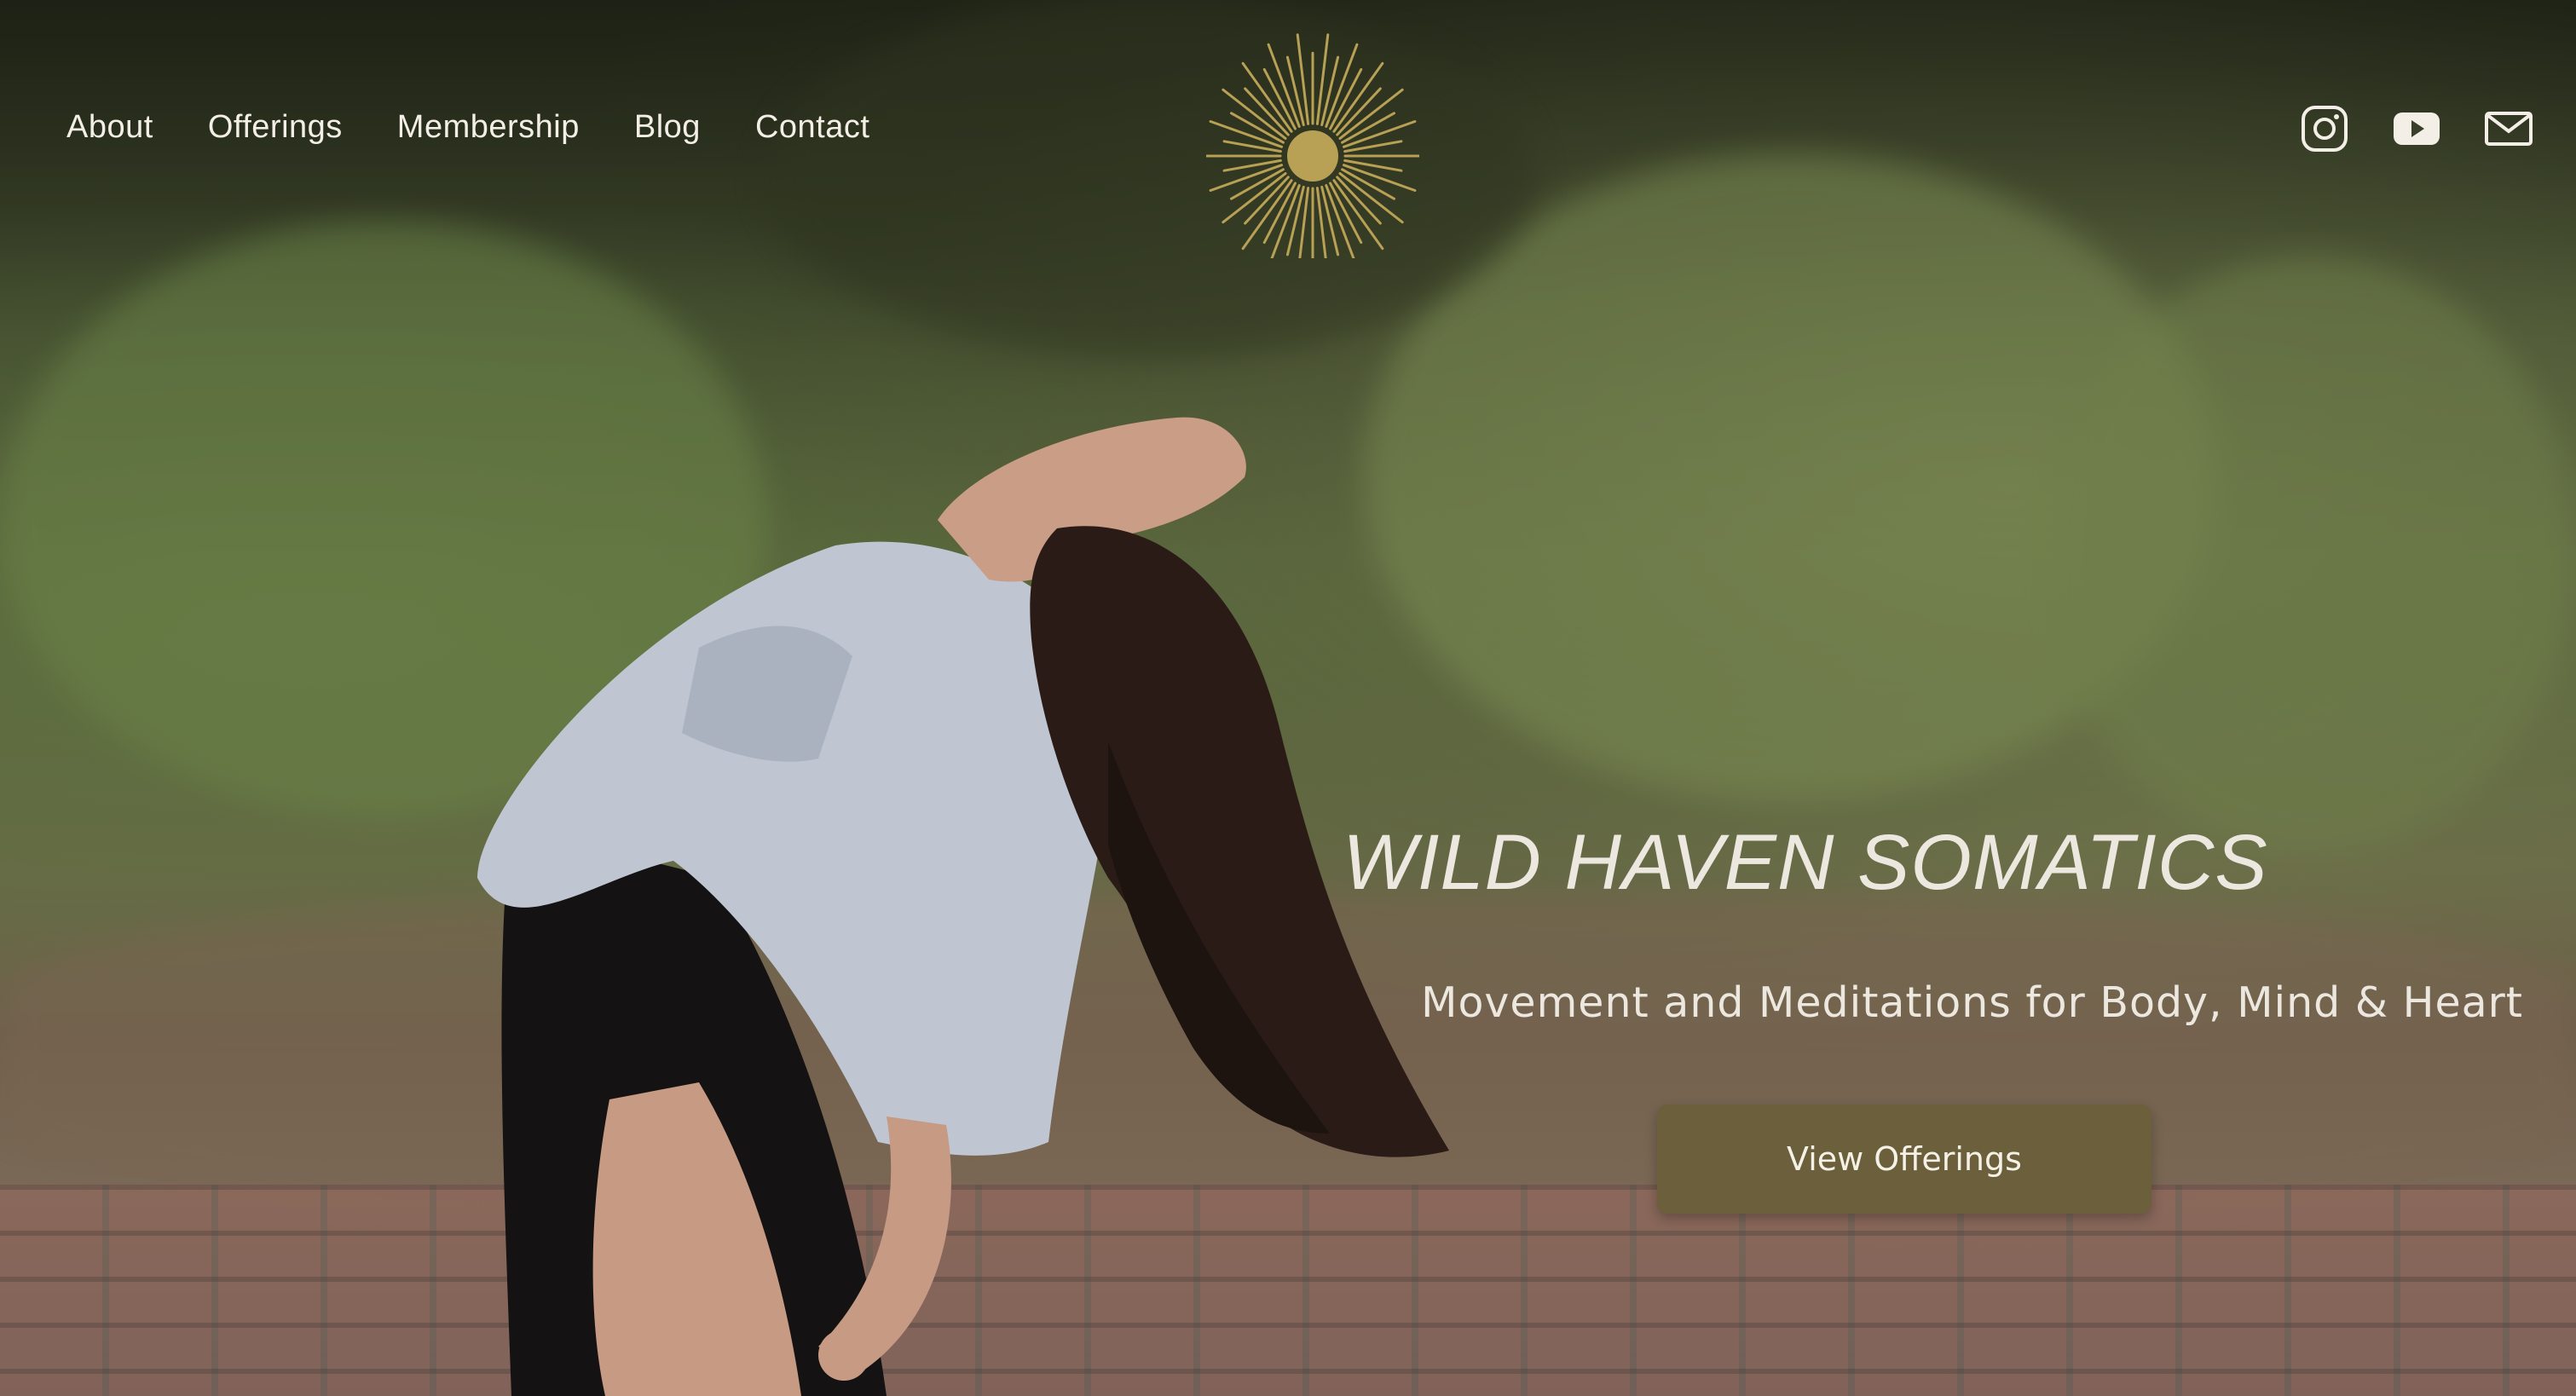  I want to click on nav-blog: Blog, so click(667, 127).